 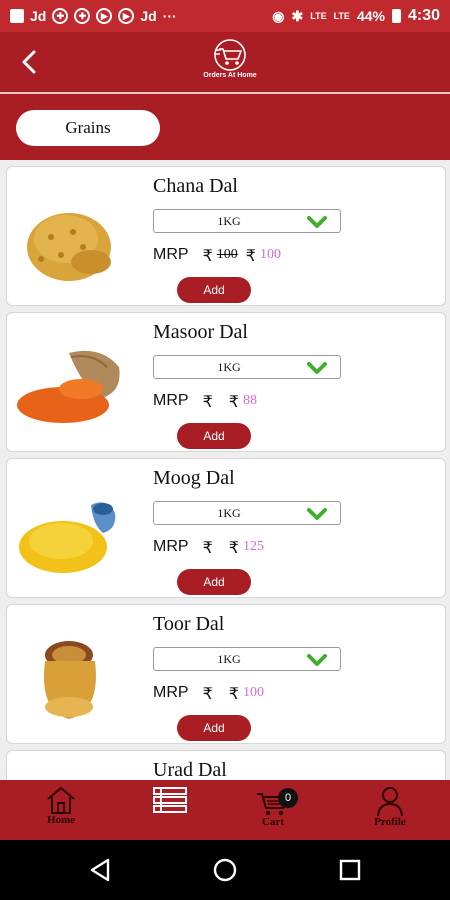 What do you see at coordinates (189, 624) in the screenshot?
I see `product-name: Toor Dal` at bounding box center [189, 624].